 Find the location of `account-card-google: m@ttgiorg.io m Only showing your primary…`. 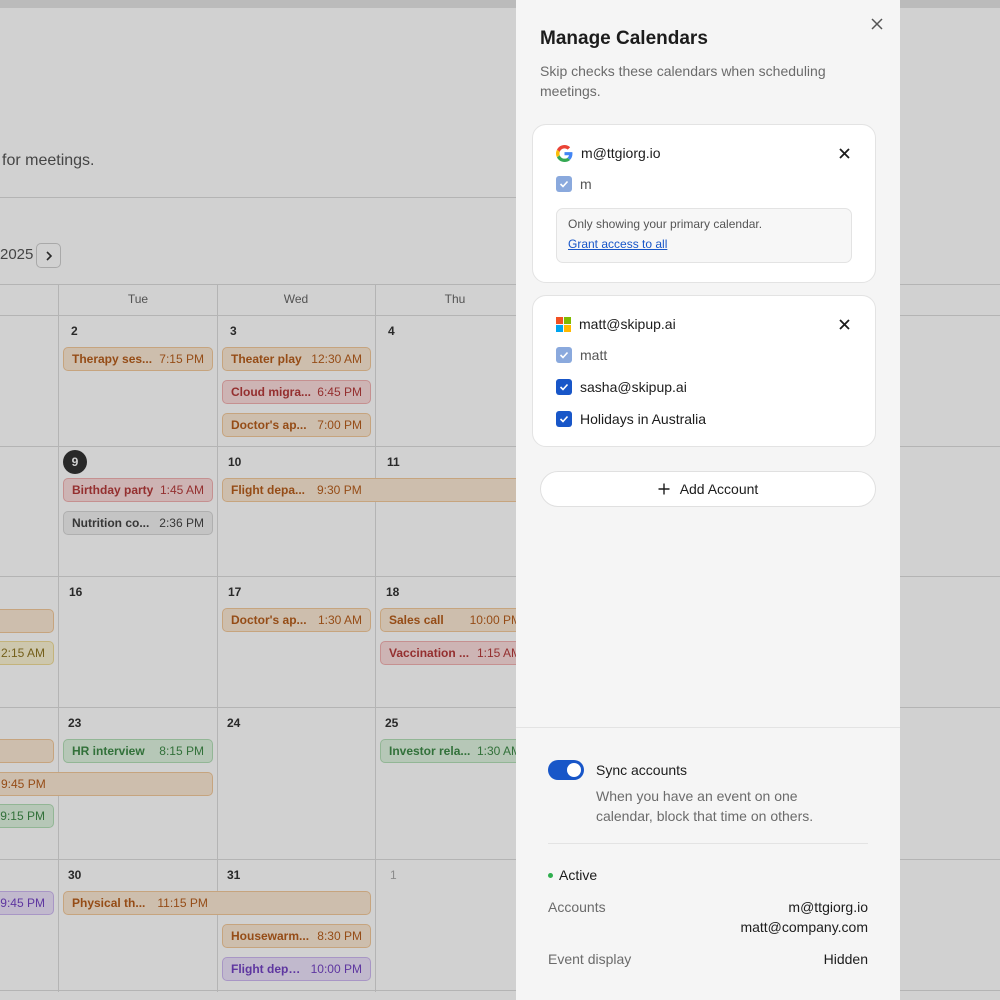

account-card-google: m@ttgiorg.io m Only showing your primary… is located at coordinates (704, 203).